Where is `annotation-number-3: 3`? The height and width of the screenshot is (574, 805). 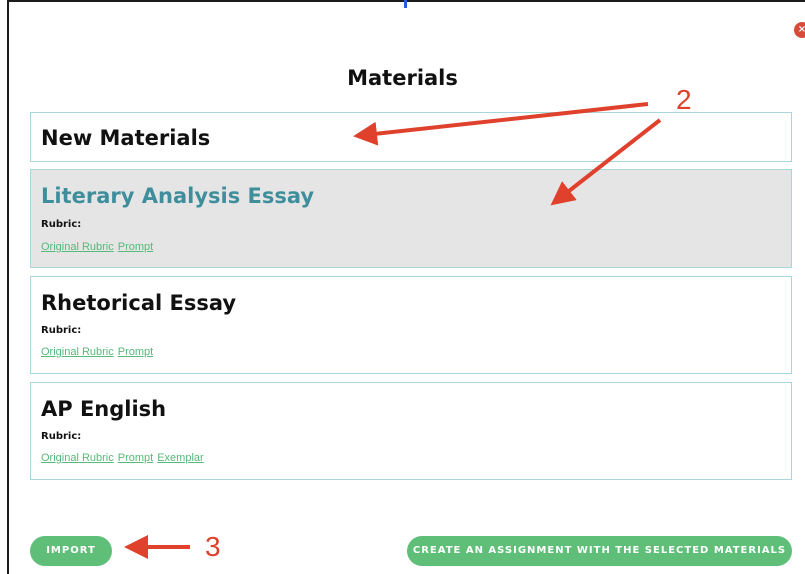
annotation-number-3: 3 is located at coordinates (213, 546).